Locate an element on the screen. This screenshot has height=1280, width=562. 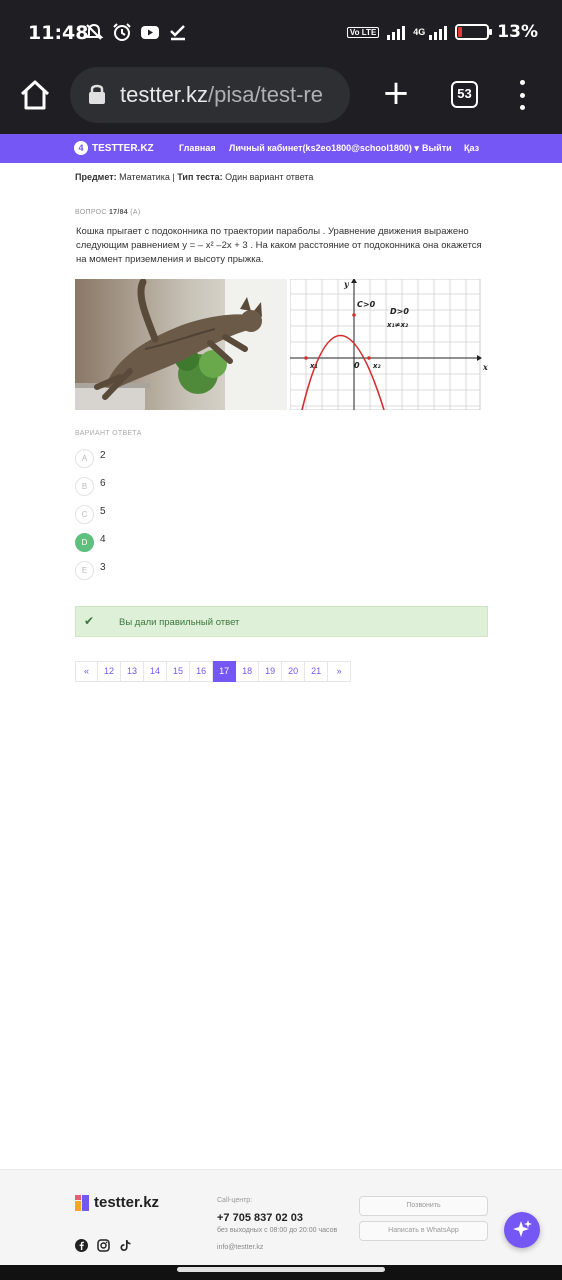
status-bar: 11:48 Vo LTE 4G 13% is located at coordinates (281, 33).